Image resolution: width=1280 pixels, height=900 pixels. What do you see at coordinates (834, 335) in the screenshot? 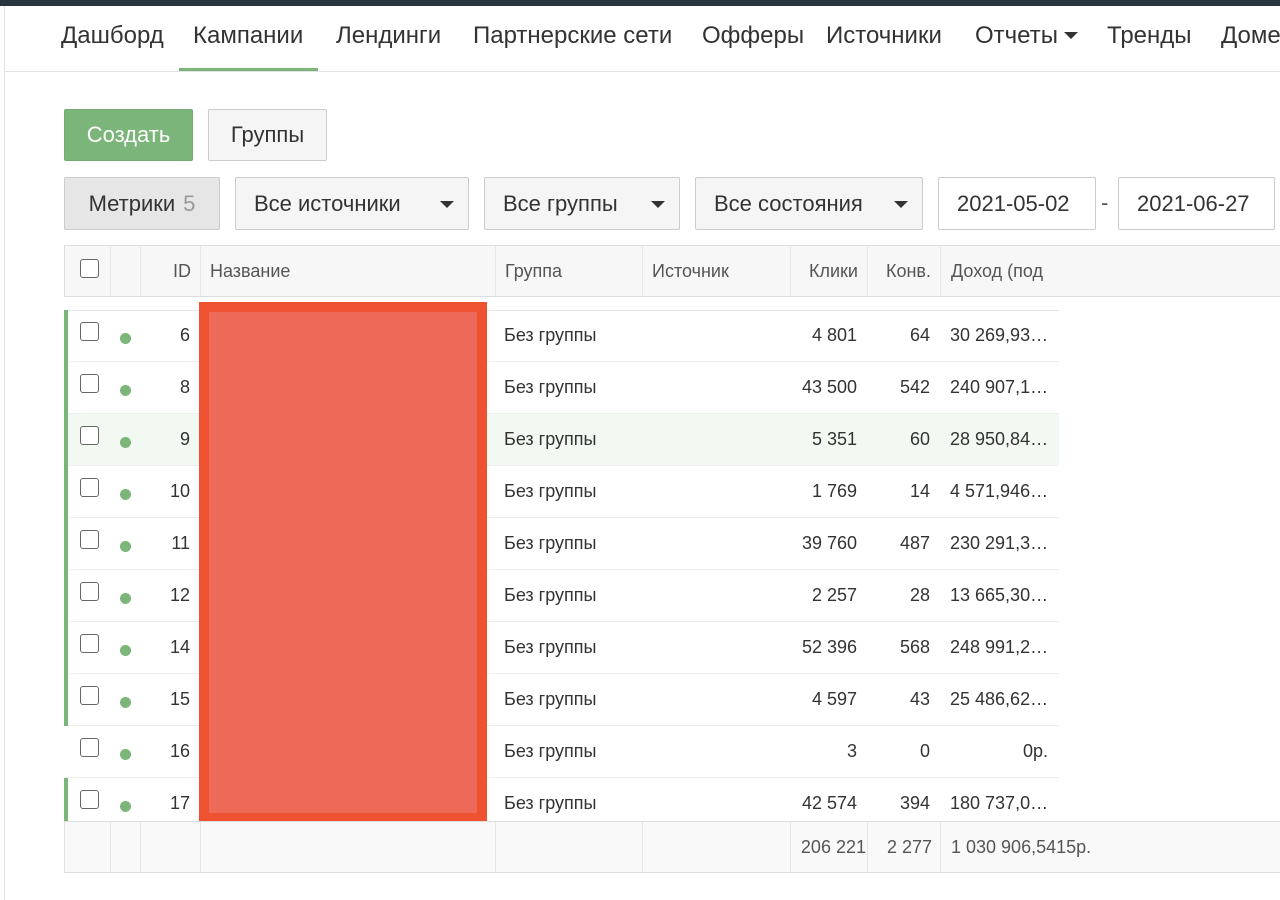
I see `row-clicks: 4 801` at bounding box center [834, 335].